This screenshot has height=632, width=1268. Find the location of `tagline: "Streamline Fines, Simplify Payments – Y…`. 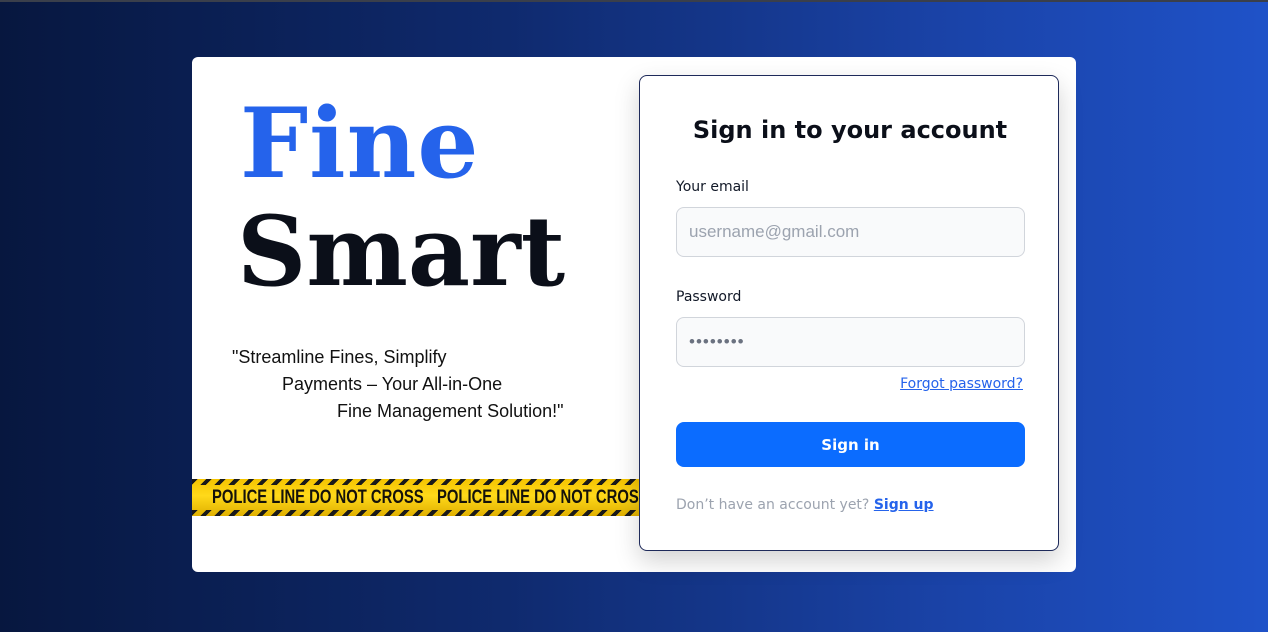

tagline: "Streamline Fines, Simplify Payments – Y… is located at coordinates (422, 384).